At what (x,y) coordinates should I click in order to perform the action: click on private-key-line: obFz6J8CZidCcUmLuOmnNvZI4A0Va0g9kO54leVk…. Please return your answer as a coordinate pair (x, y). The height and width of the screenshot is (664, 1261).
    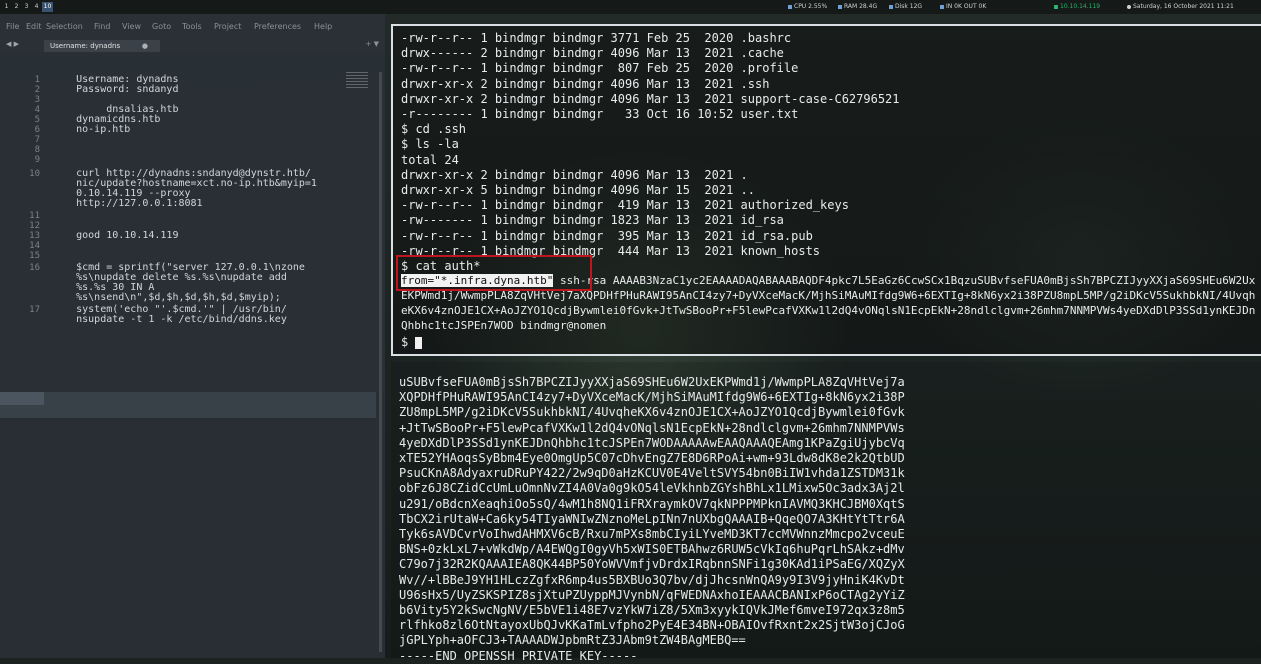
    Looking at the image, I should click on (652, 488).